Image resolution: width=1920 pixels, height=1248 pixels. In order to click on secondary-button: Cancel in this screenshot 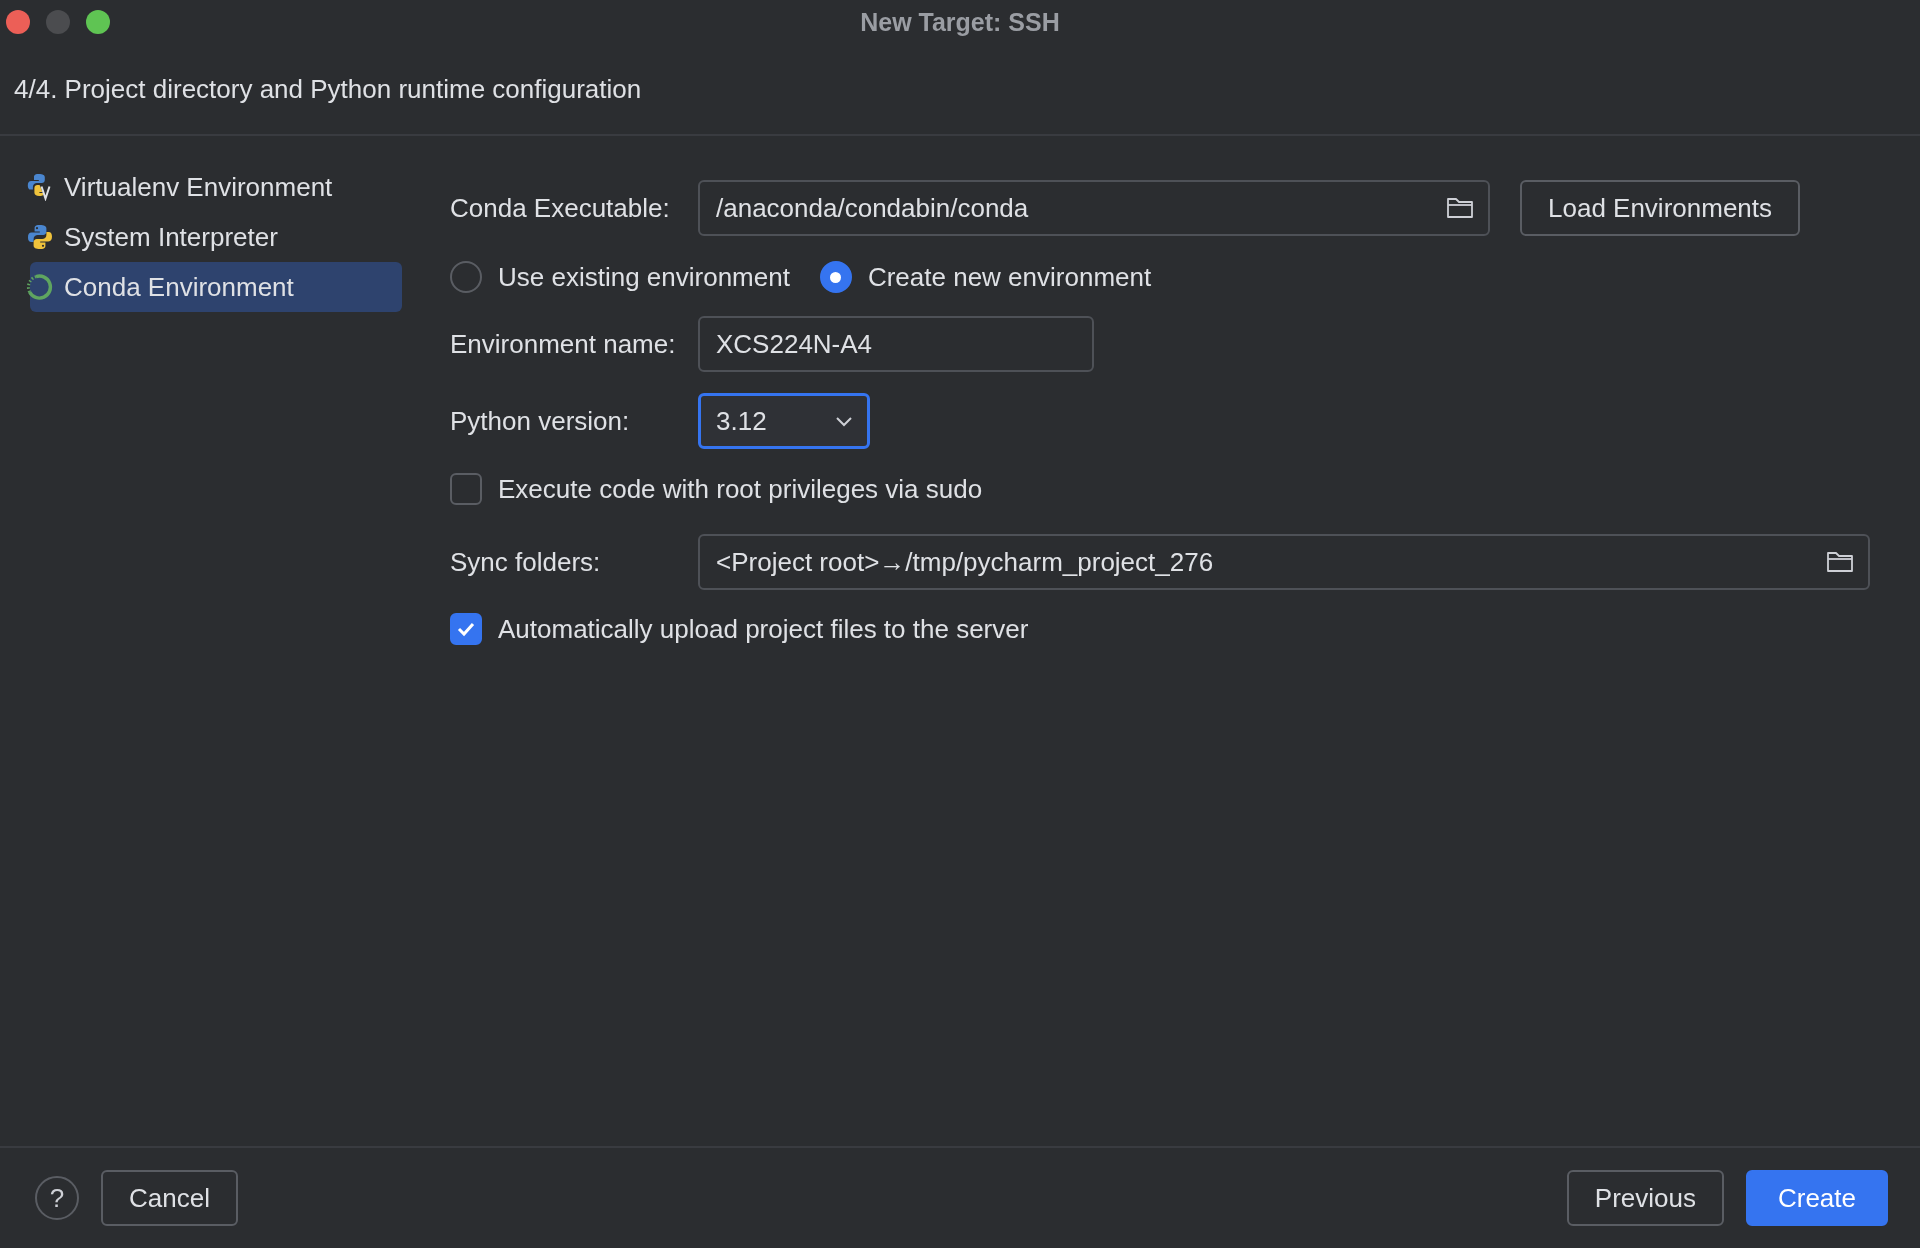, I will do `click(169, 1198)`.